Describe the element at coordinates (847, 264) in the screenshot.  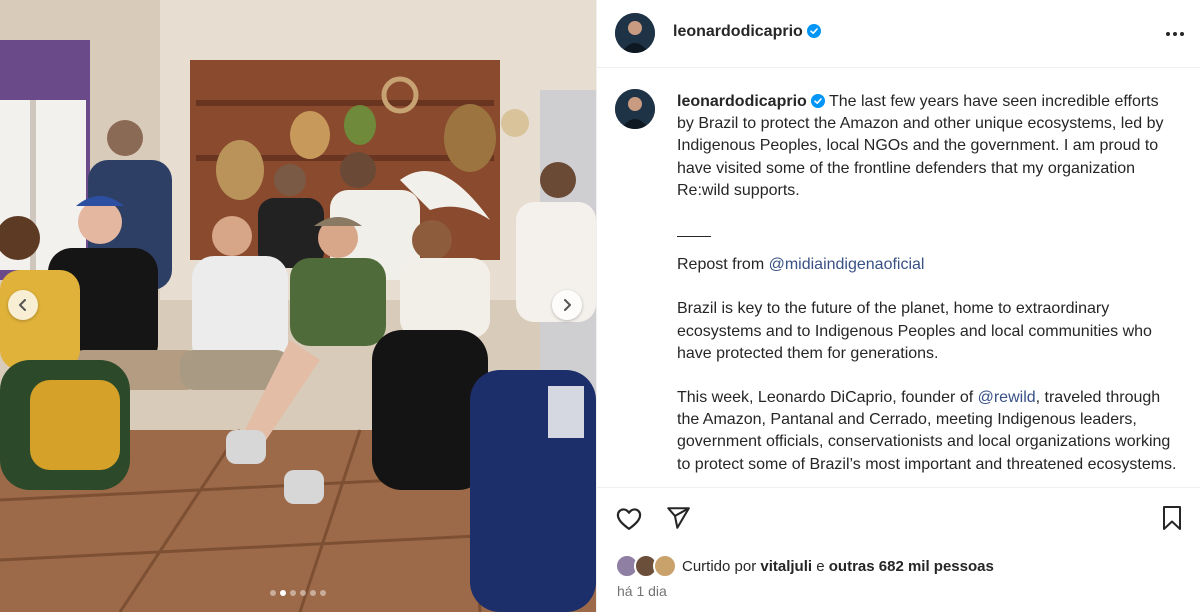
I see `repost-mention-link: @midiaindigenaoficial` at that location.